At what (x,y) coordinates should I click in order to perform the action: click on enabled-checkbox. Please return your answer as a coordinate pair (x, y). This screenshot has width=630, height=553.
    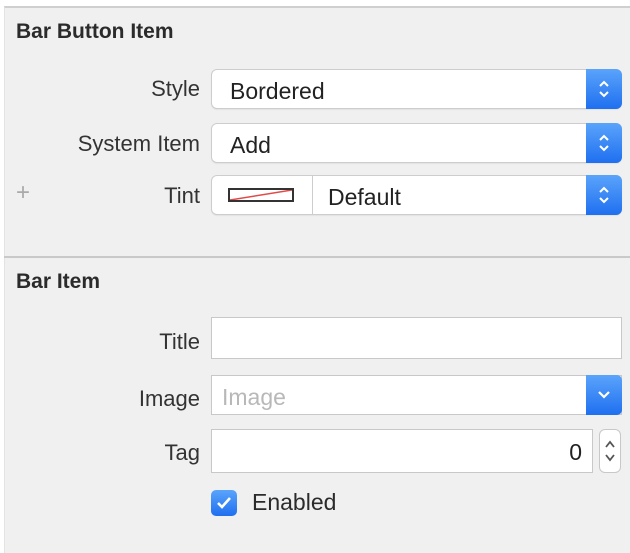
    Looking at the image, I should click on (224, 503).